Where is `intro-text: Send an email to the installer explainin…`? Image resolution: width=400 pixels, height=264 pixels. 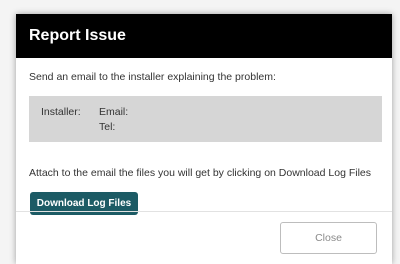
intro-text: Send an email to the installer explainin… is located at coordinates (152, 77).